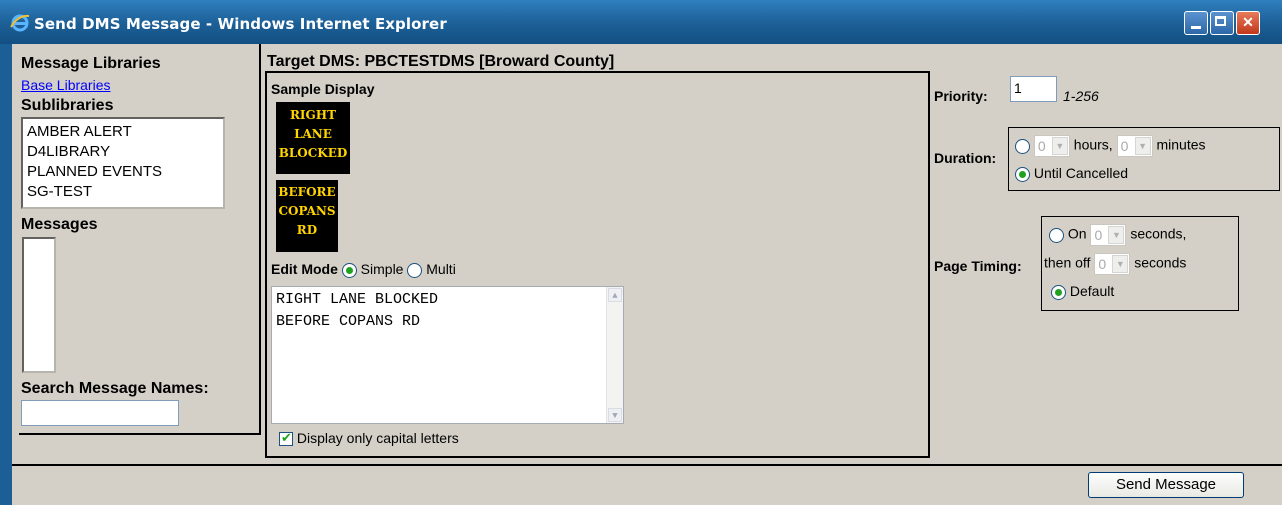 This screenshot has height=505, width=1282. I want to click on edit-mode-multi-label: Multi, so click(441, 269).